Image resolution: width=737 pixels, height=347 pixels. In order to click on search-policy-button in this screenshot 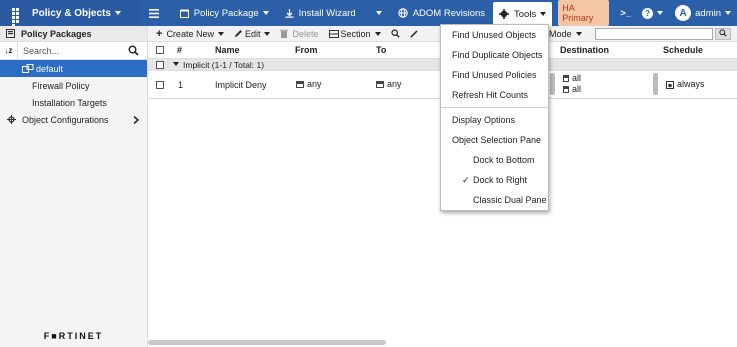, I will do `click(395, 33)`.